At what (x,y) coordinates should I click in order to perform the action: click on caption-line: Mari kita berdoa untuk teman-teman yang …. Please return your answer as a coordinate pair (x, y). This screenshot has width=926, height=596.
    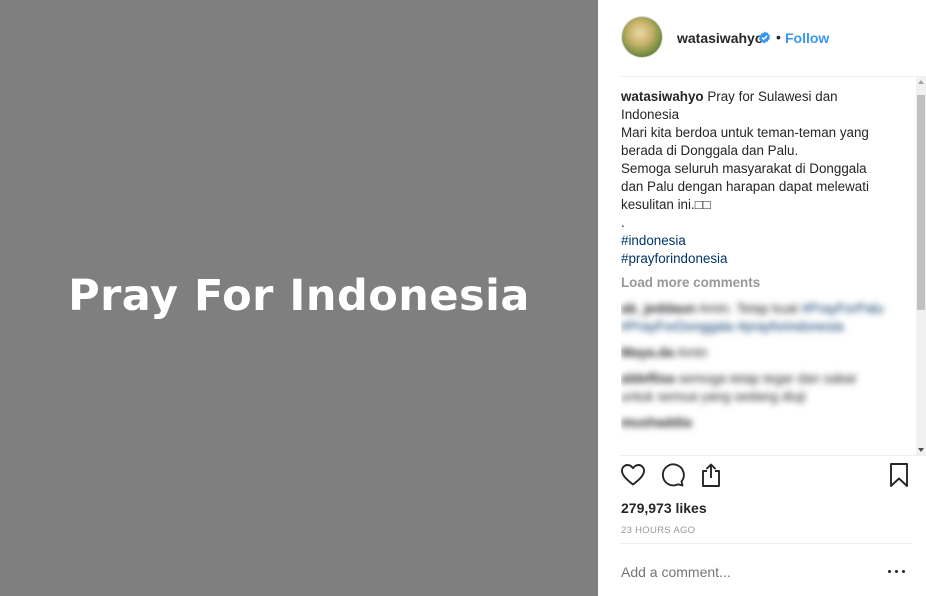
    Looking at the image, I should click on (745, 141).